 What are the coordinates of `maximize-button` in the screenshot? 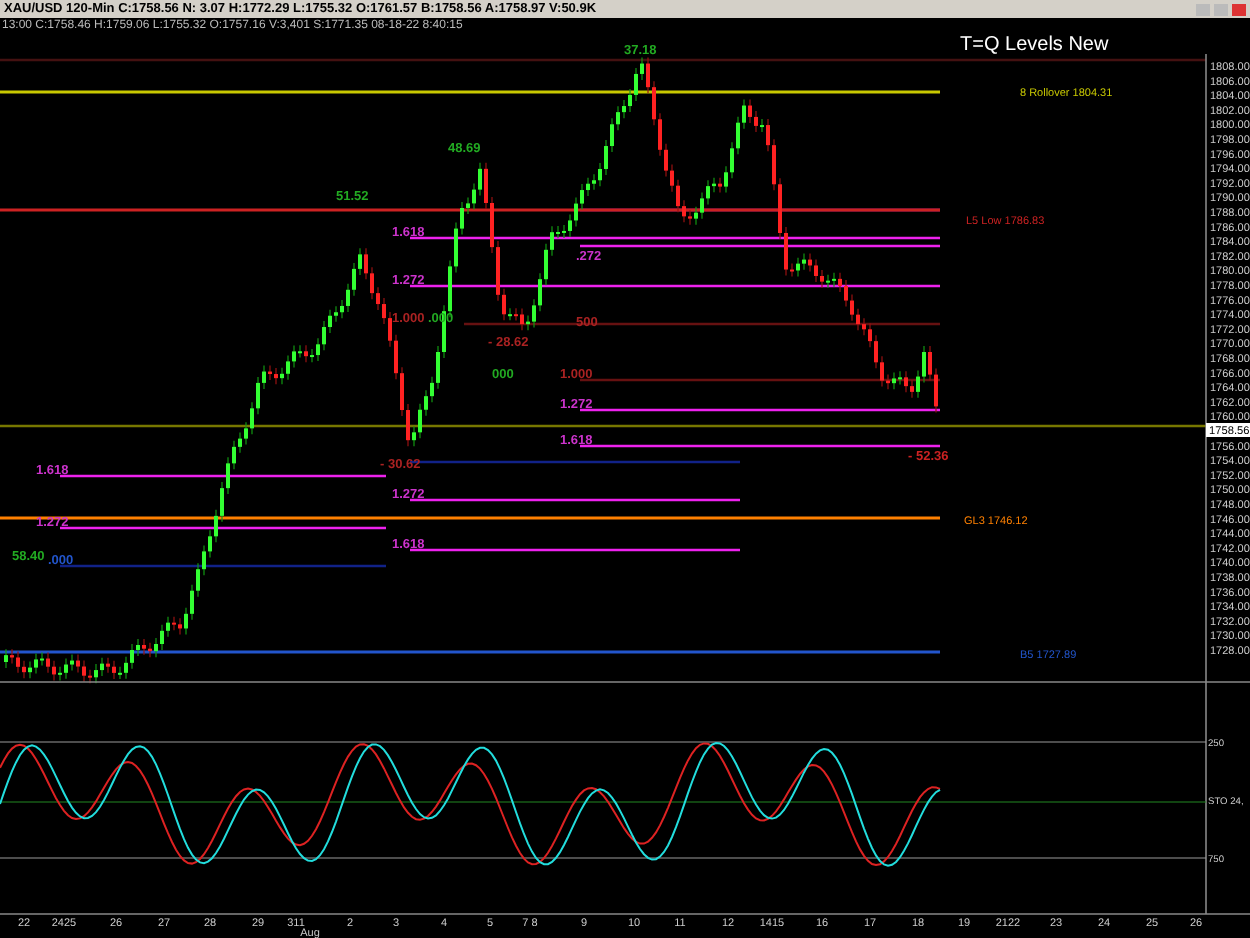 It's located at (1221, 9).